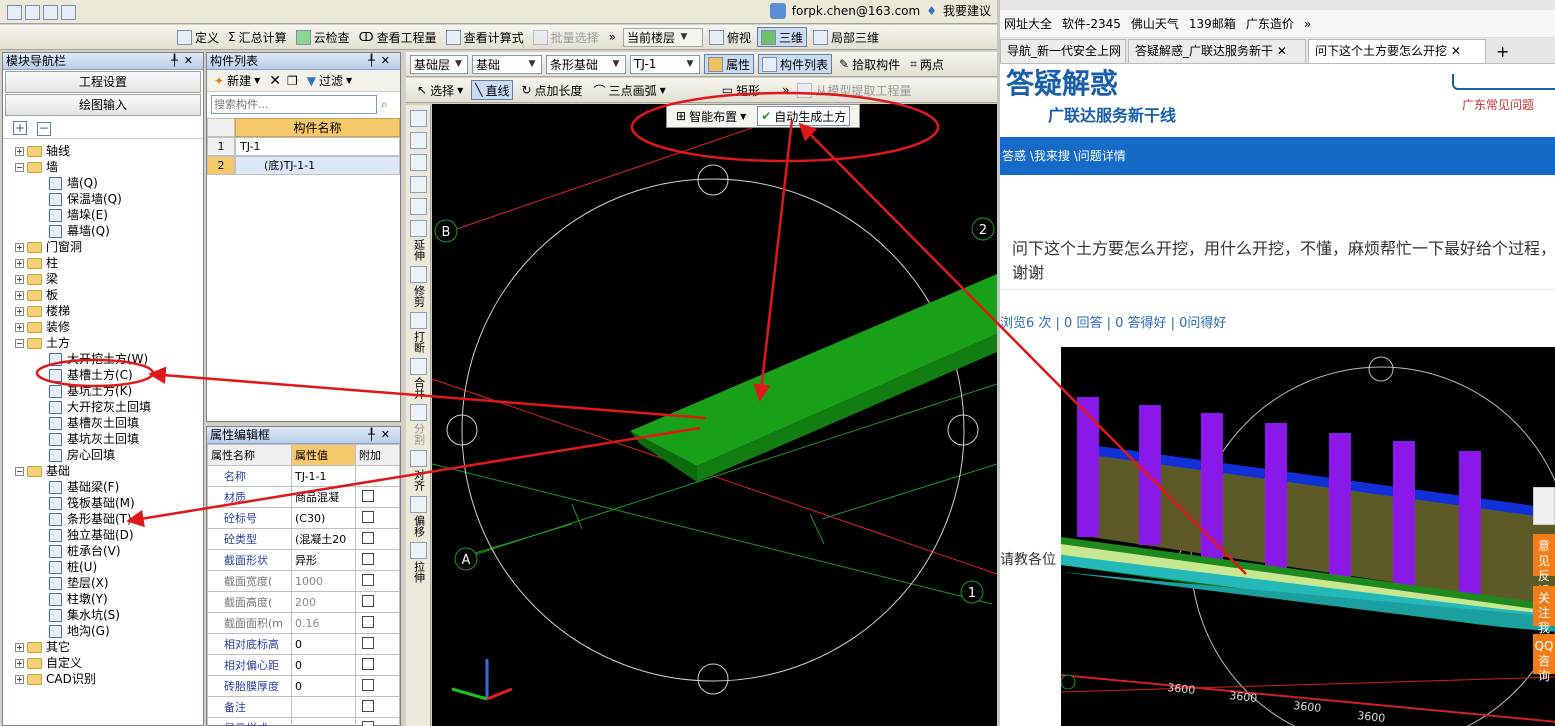 This screenshot has height=726, width=1555. What do you see at coordinates (103, 615) in the screenshot?
I see `tree-leaf: 集水坑(S)` at bounding box center [103, 615].